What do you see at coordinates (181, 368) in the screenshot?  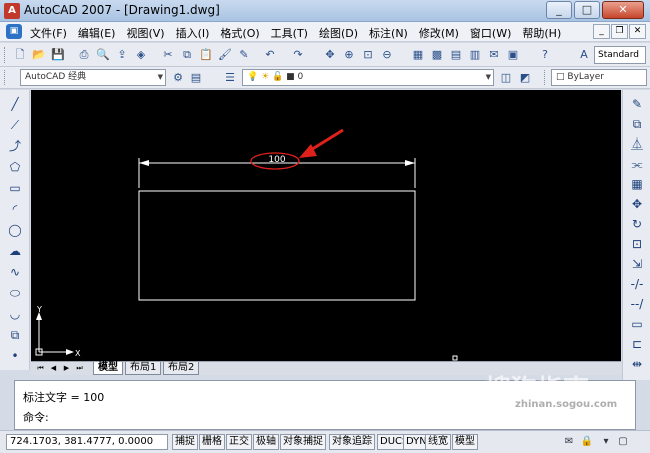 I see `tab-layout2: 布局2` at bounding box center [181, 368].